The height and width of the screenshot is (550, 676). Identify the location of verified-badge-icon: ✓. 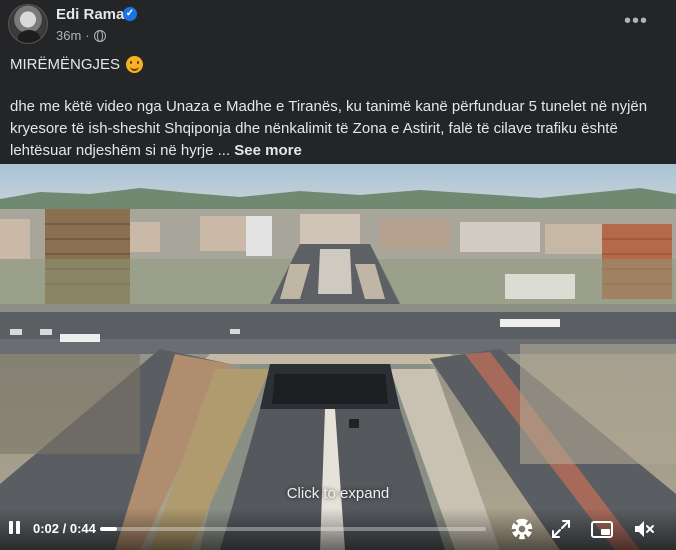
(130, 14).